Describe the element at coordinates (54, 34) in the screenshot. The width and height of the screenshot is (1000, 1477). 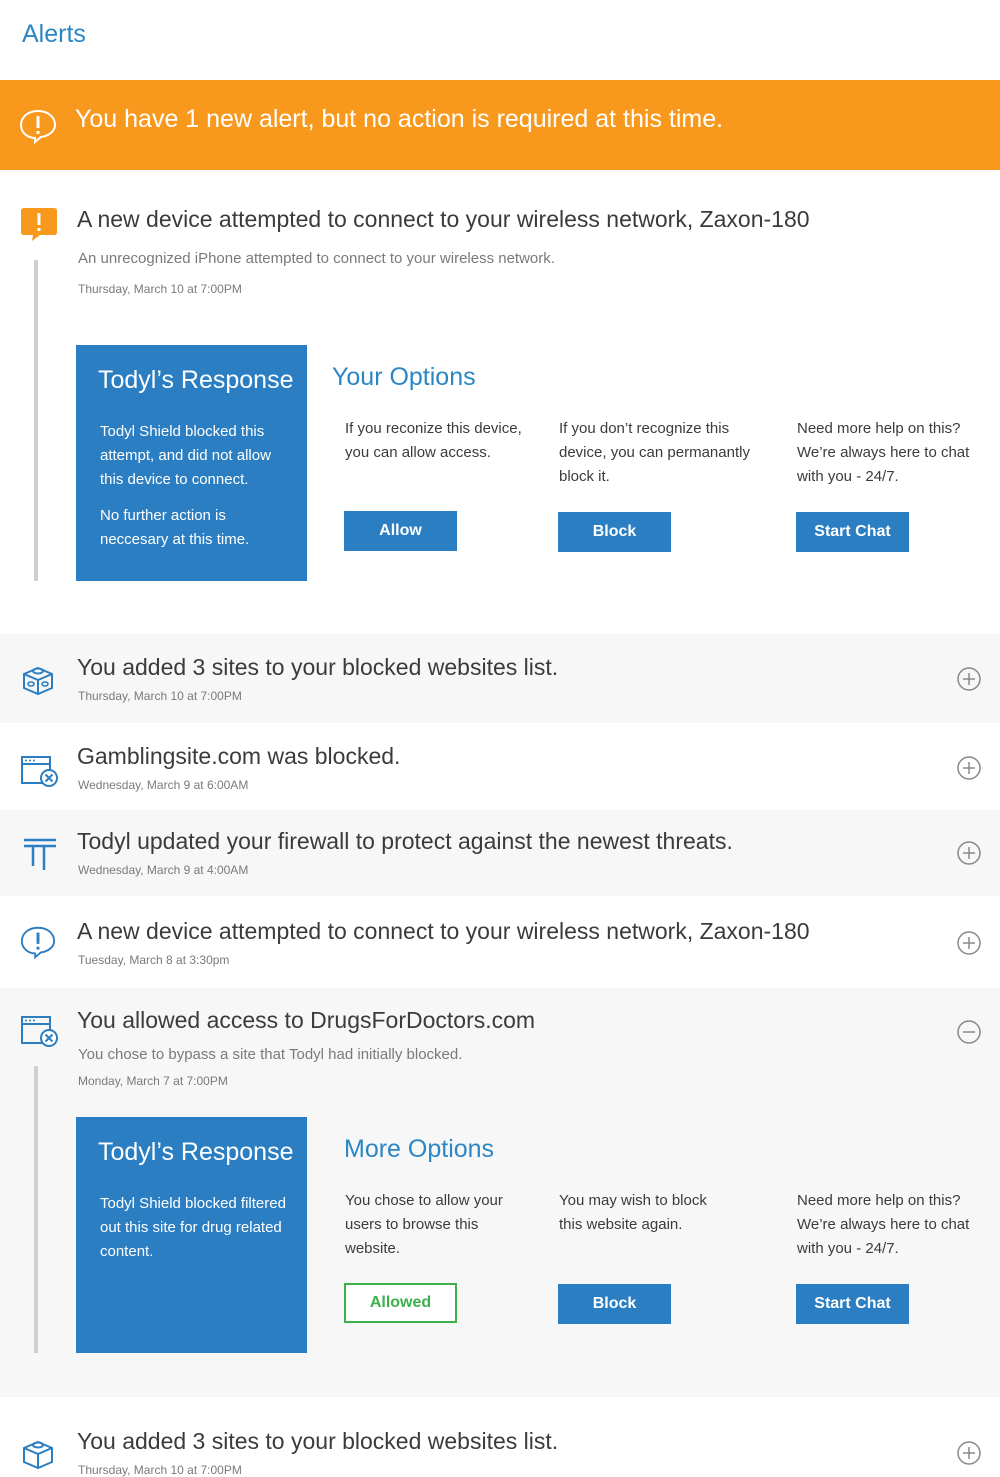
I see `page-title: Alerts` at that location.